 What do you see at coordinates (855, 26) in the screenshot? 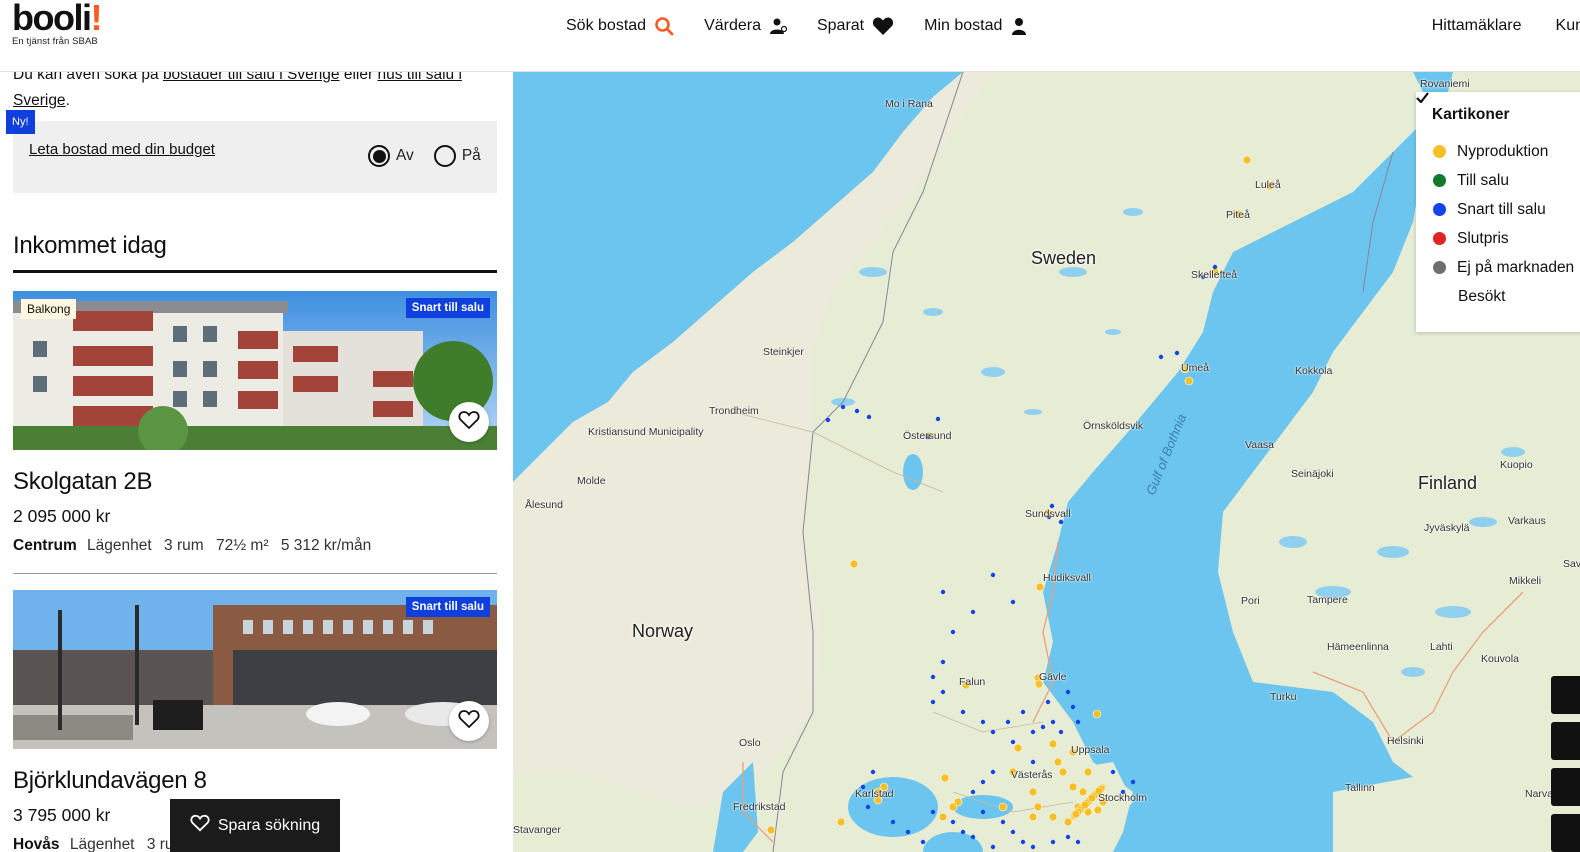
I see `nav-sparat: Sparat` at bounding box center [855, 26].